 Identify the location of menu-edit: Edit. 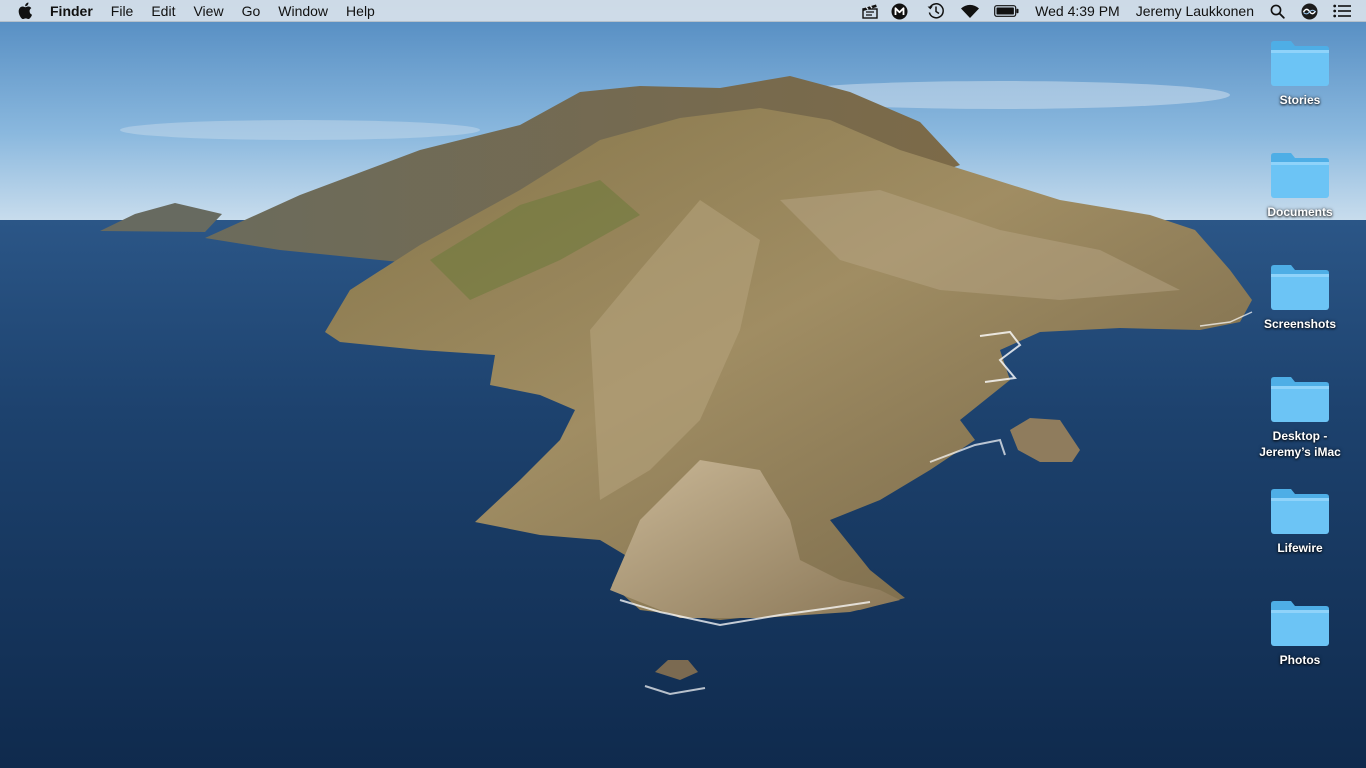
(163, 11).